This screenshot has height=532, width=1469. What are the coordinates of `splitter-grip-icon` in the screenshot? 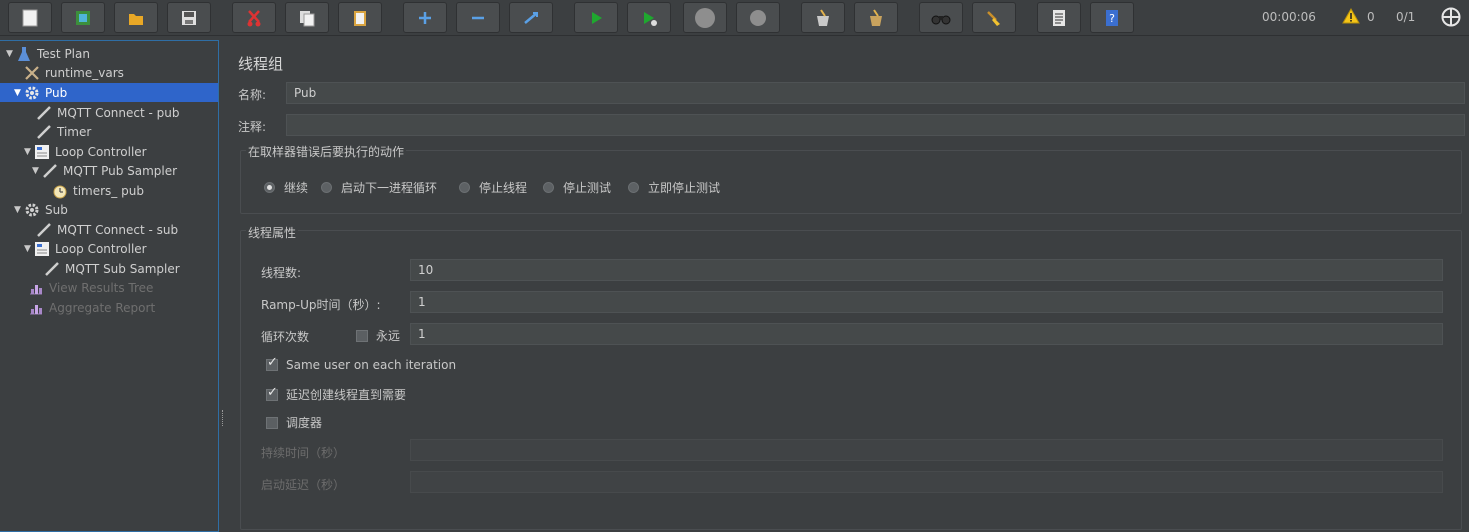 It's located at (223, 418).